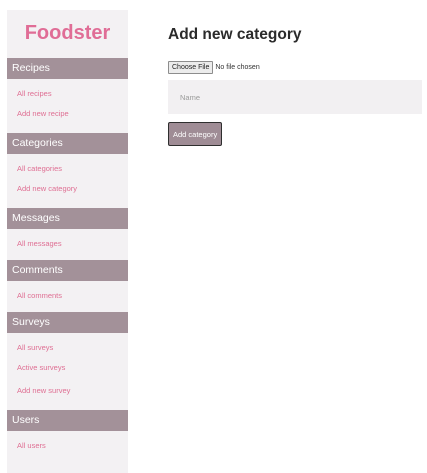 This screenshot has width=427, height=473. I want to click on page-title: Add new category, so click(235, 34).